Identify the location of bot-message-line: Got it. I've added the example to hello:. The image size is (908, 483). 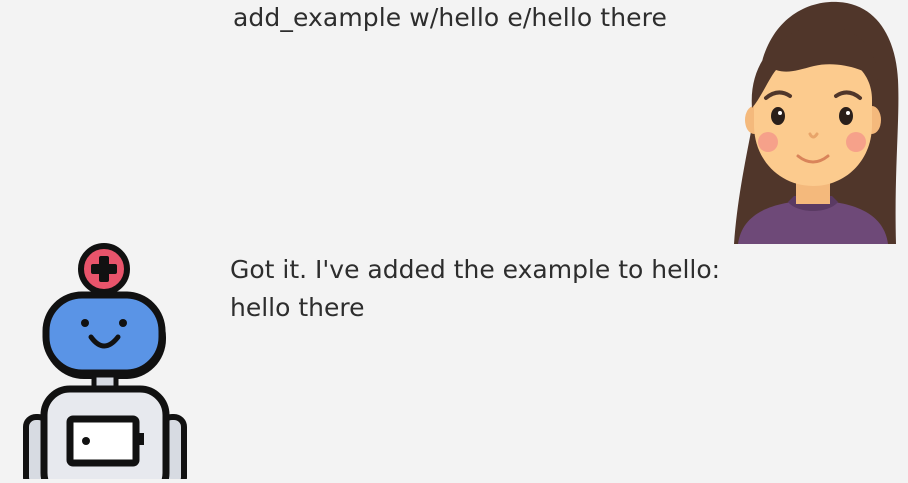
(475, 269).